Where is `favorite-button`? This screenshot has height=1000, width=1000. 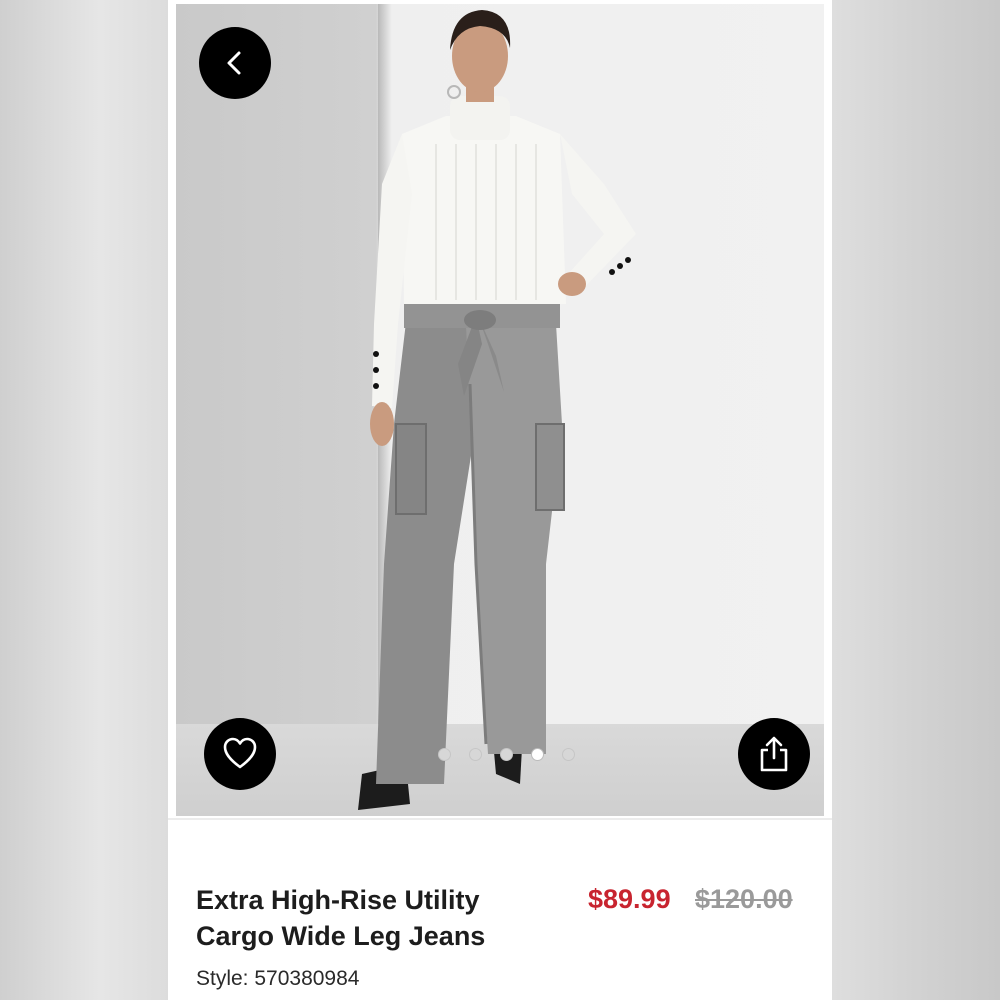 favorite-button is located at coordinates (240, 754).